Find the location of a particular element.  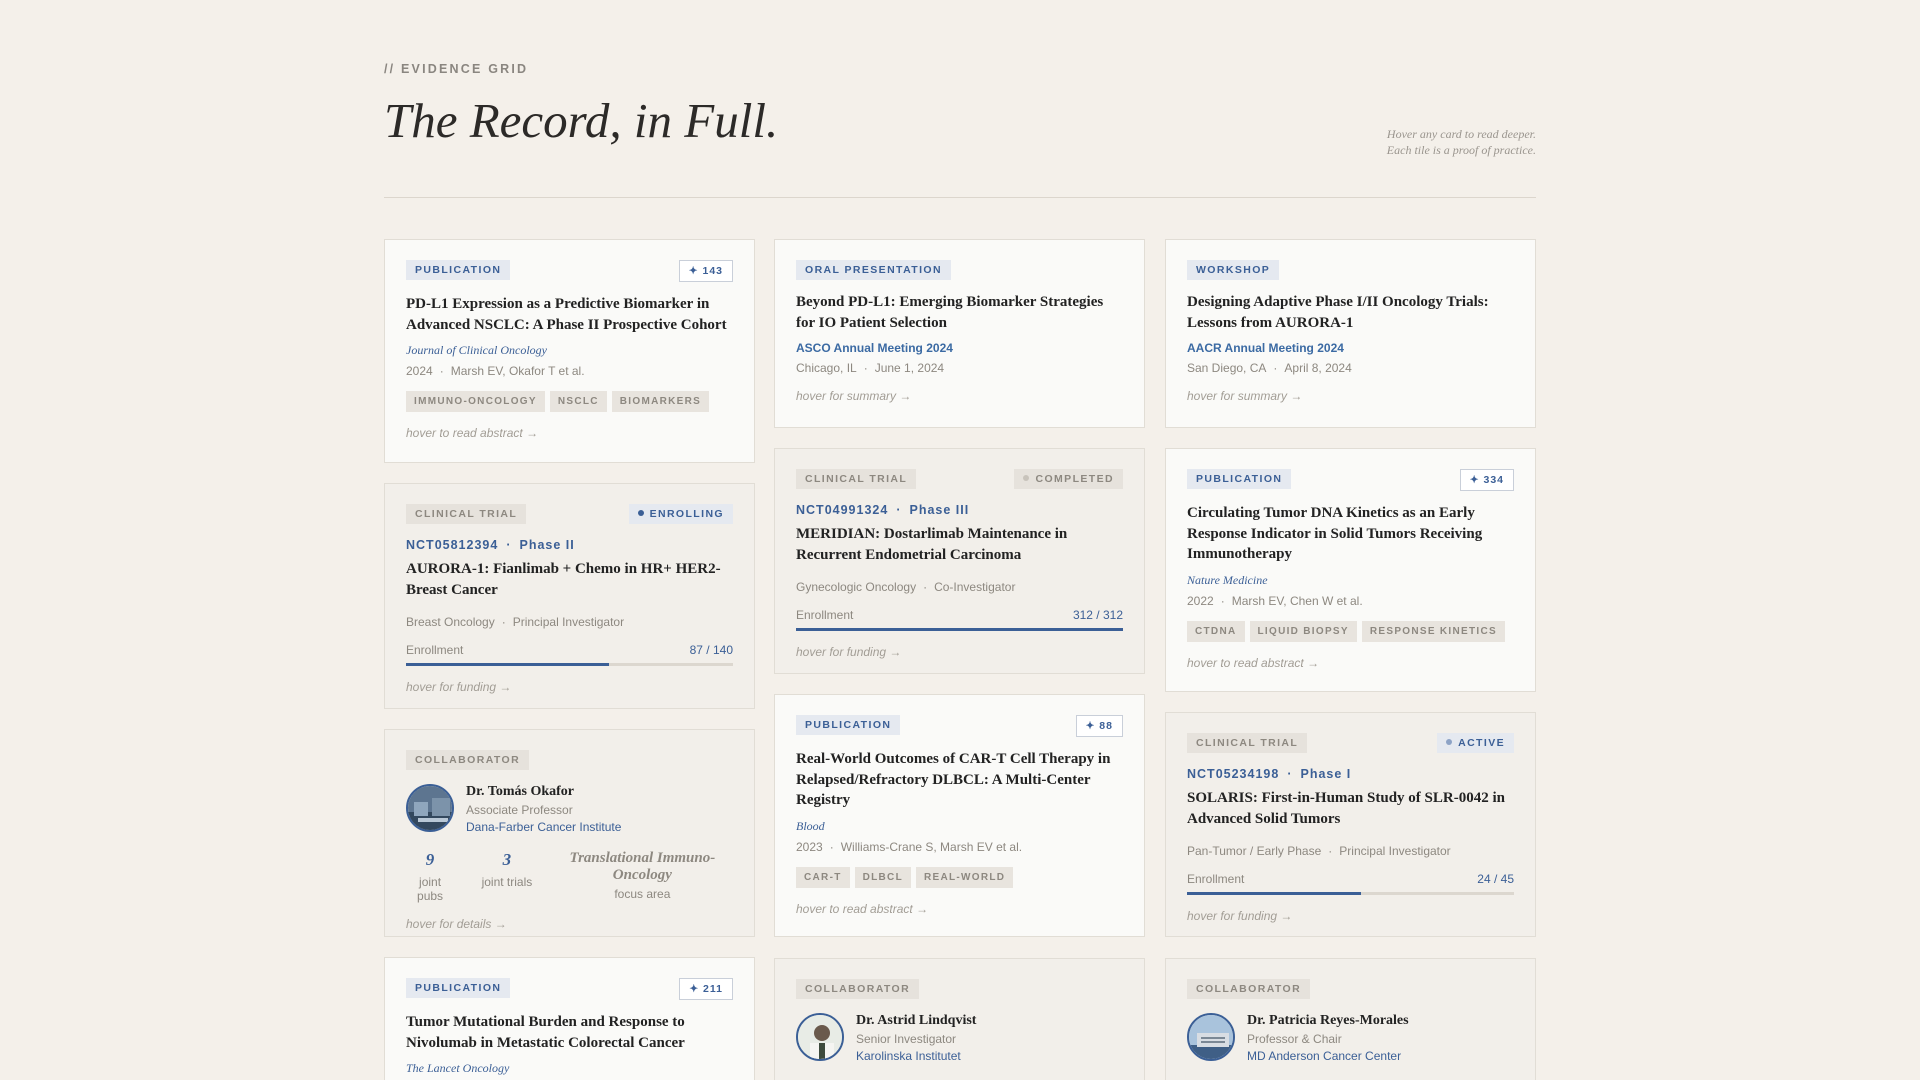

citation-count-badge: ✦ 88 is located at coordinates (1099, 726).